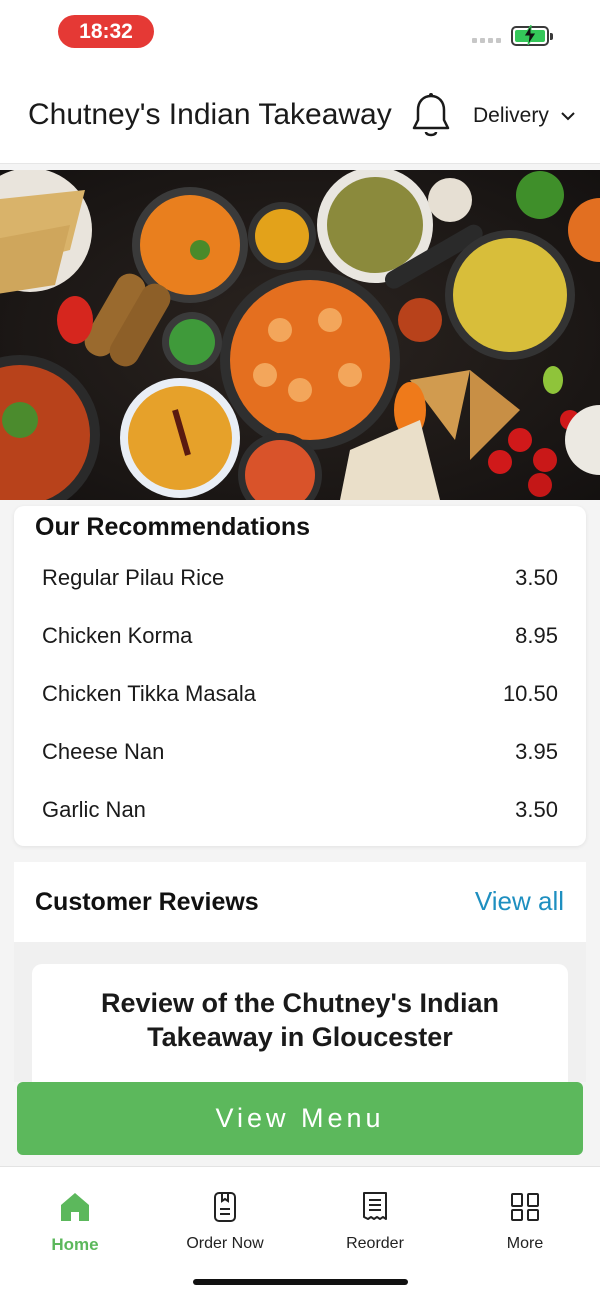  What do you see at coordinates (300, 32) in the screenshot?
I see `status-bar: 18:32` at bounding box center [300, 32].